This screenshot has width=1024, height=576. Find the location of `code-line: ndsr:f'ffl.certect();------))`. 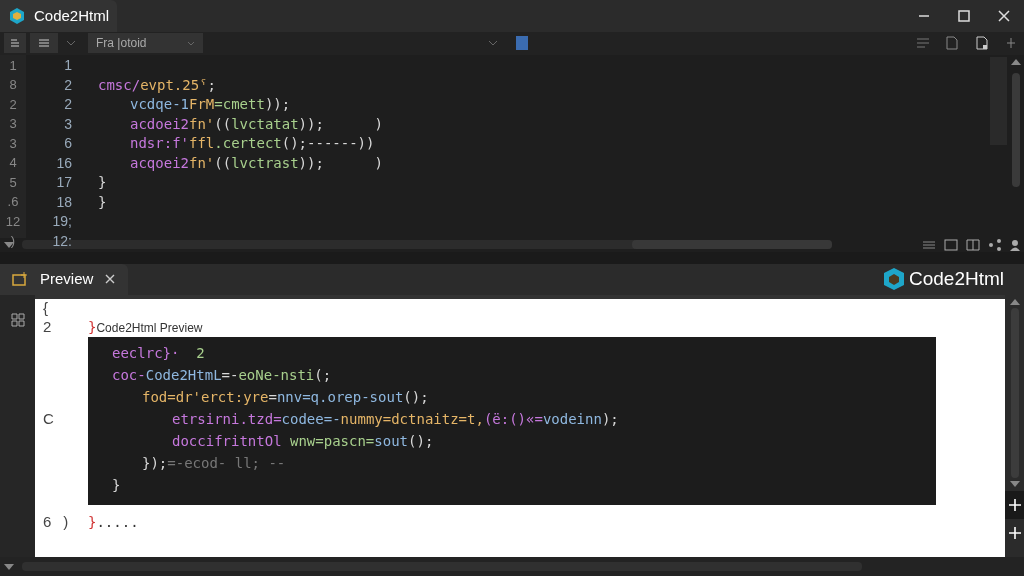

code-line: ndsr:f'ffl.certect();------)) is located at coordinates (252, 144).